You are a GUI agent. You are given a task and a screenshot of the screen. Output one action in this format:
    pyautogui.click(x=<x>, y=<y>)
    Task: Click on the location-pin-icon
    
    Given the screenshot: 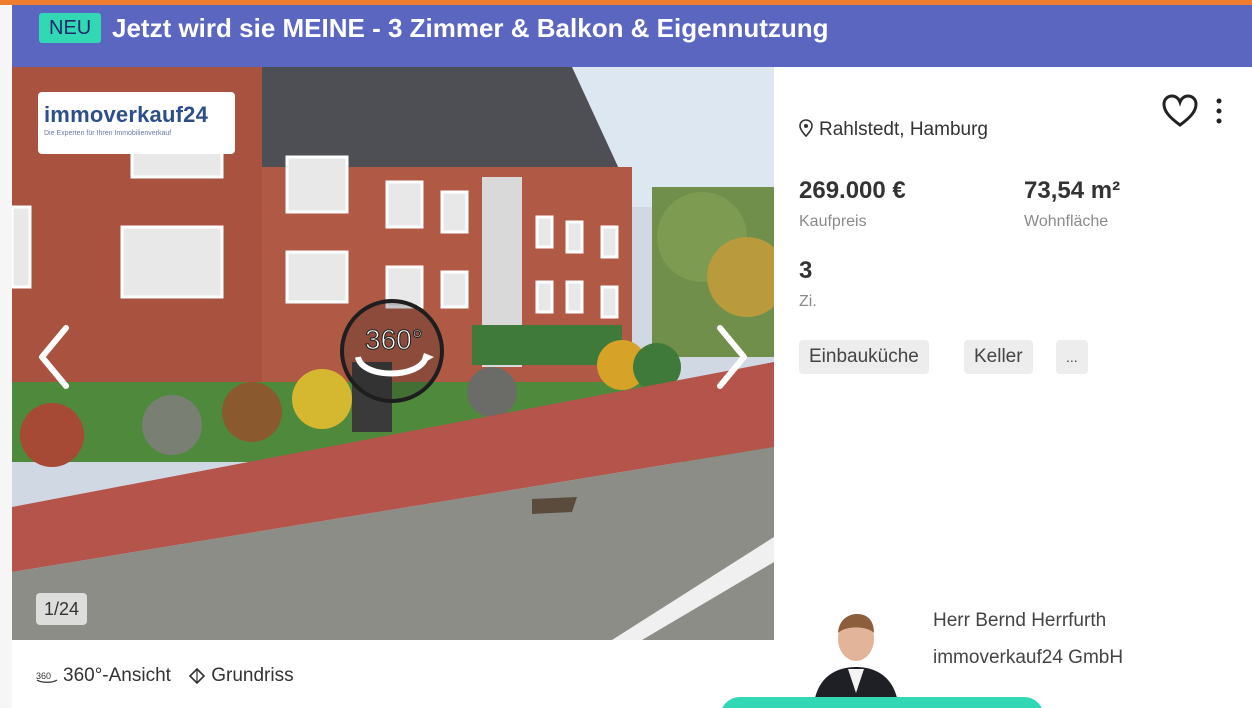 What is the action you would take?
    pyautogui.click(x=806, y=128)
    